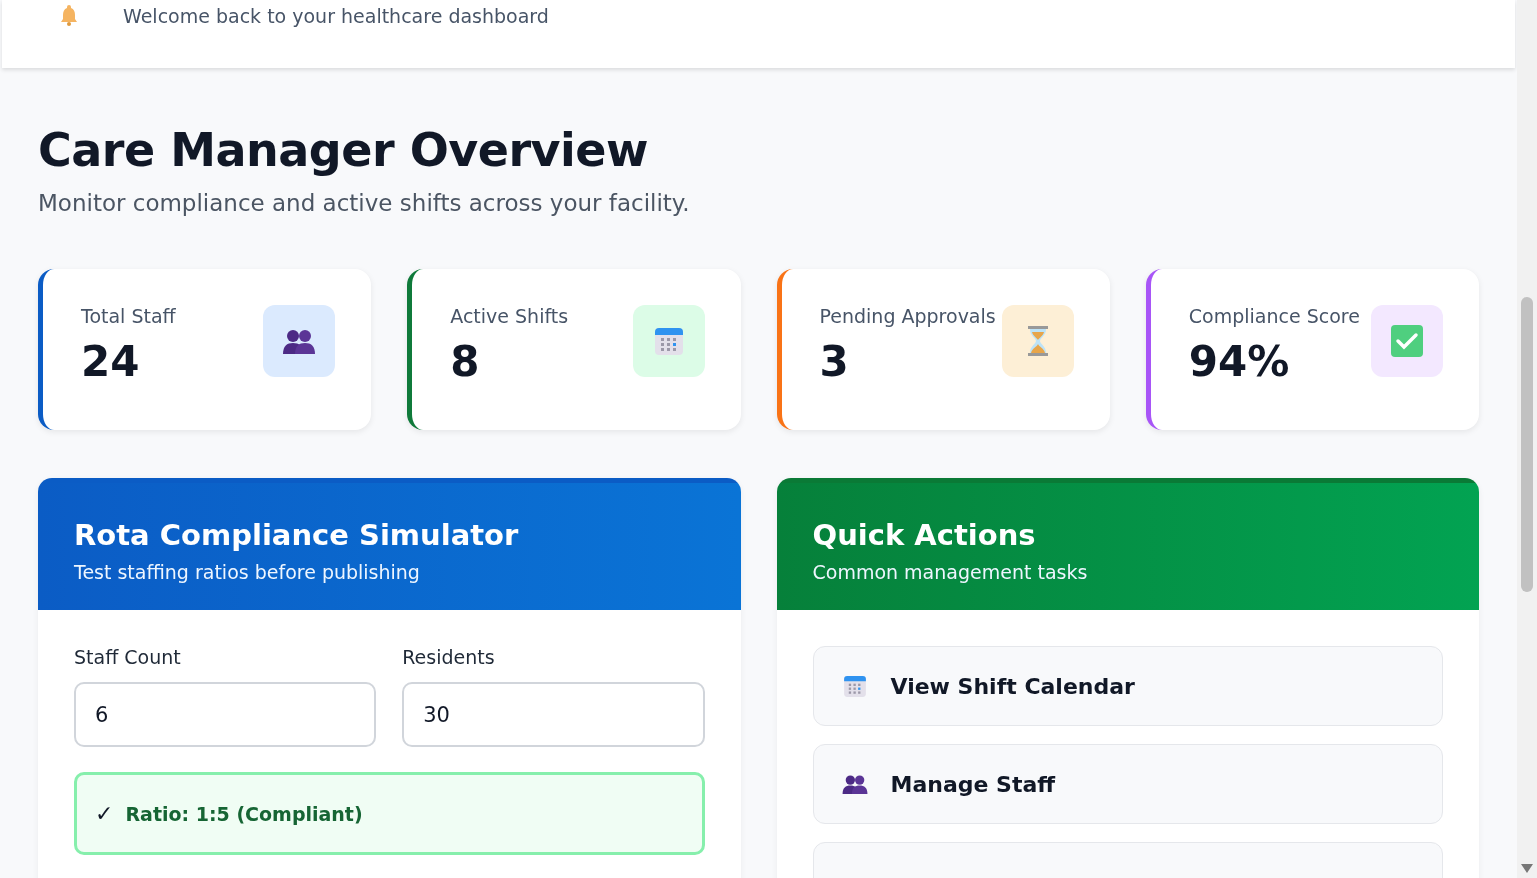  Describe the element at coordinates (247, 572) in the screenshot. I see `panel-subtitle: Test staffing ratios before publishing` at that location.